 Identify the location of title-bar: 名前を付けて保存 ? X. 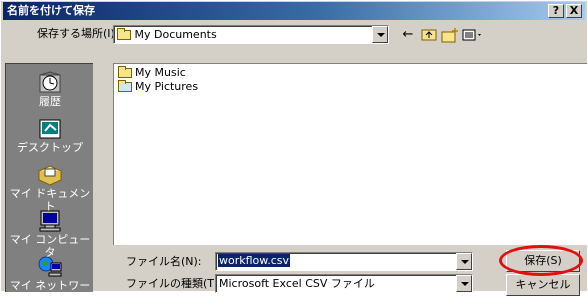
(294, 11).